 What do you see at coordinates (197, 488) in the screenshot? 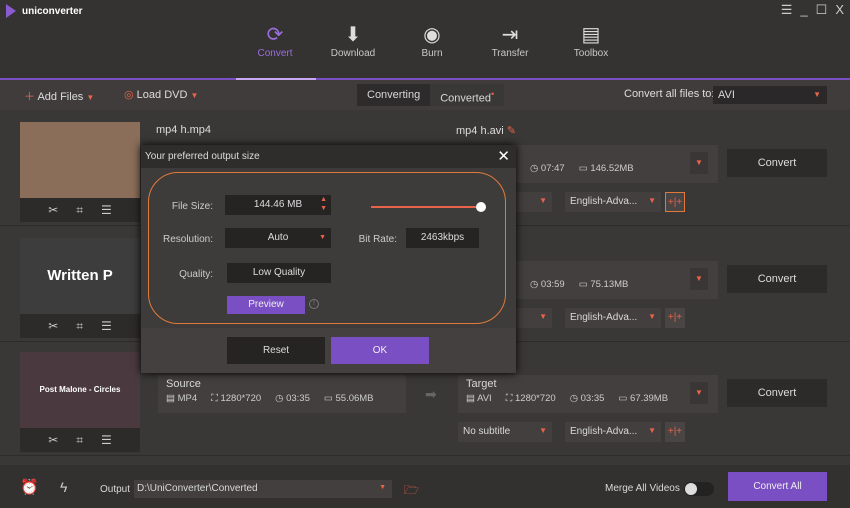
I see `output-path-value: D:\UniConverter\Converted` at bounding box center [197, 488].